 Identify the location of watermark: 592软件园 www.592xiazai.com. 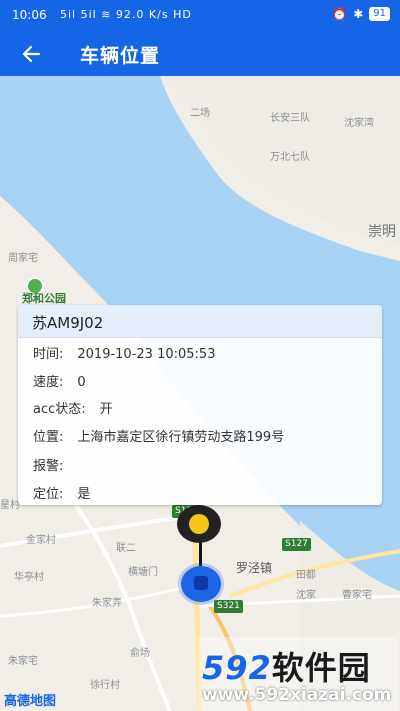
(298, 674).